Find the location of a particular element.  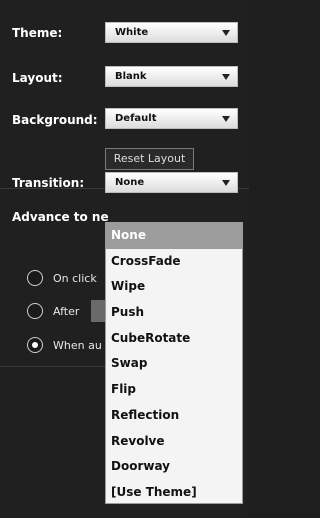

dropdown-option: CrossFade is located at coordinates (174, 262).